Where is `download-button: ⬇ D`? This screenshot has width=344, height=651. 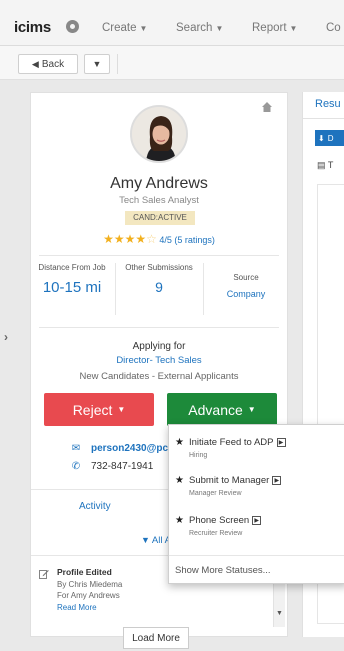 download-button: ⬇ D is located at coordinates (329, 138).